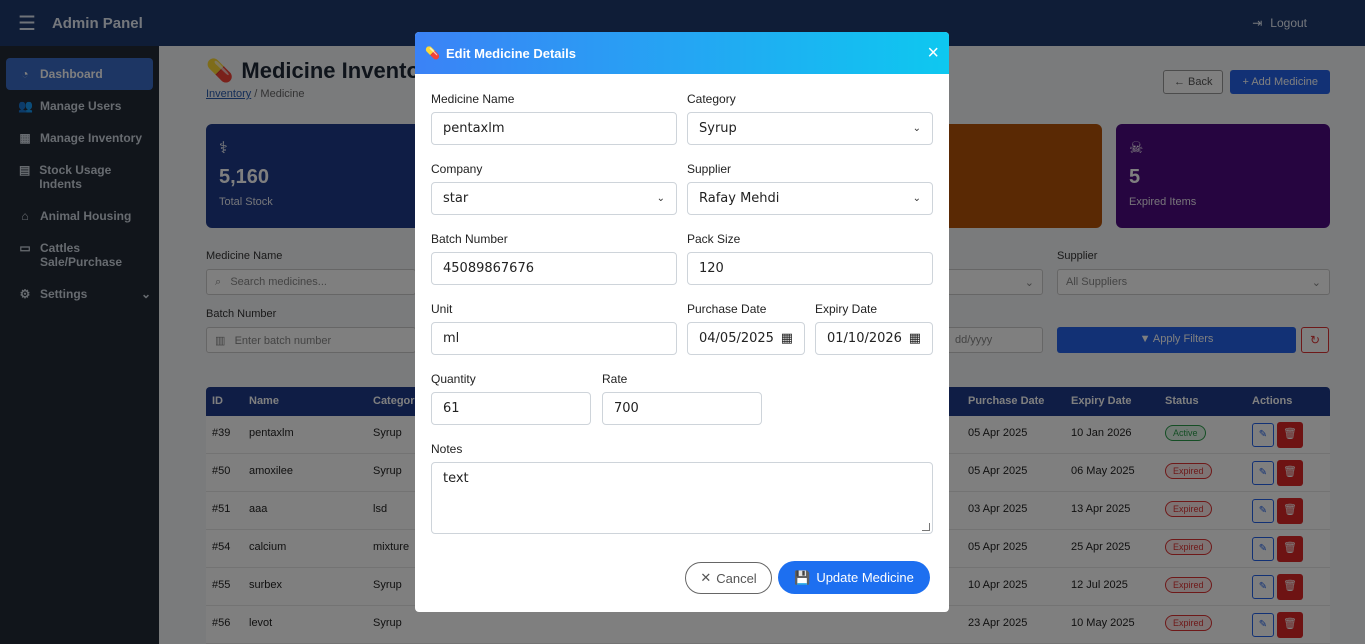 The height and width of the screenshot is (644, 1365). What do you see at coordinates (810, 198) in the screenshot?
I see `supplier-select: Rafay Mehdi ⌄` at bounding box center [810, 198].